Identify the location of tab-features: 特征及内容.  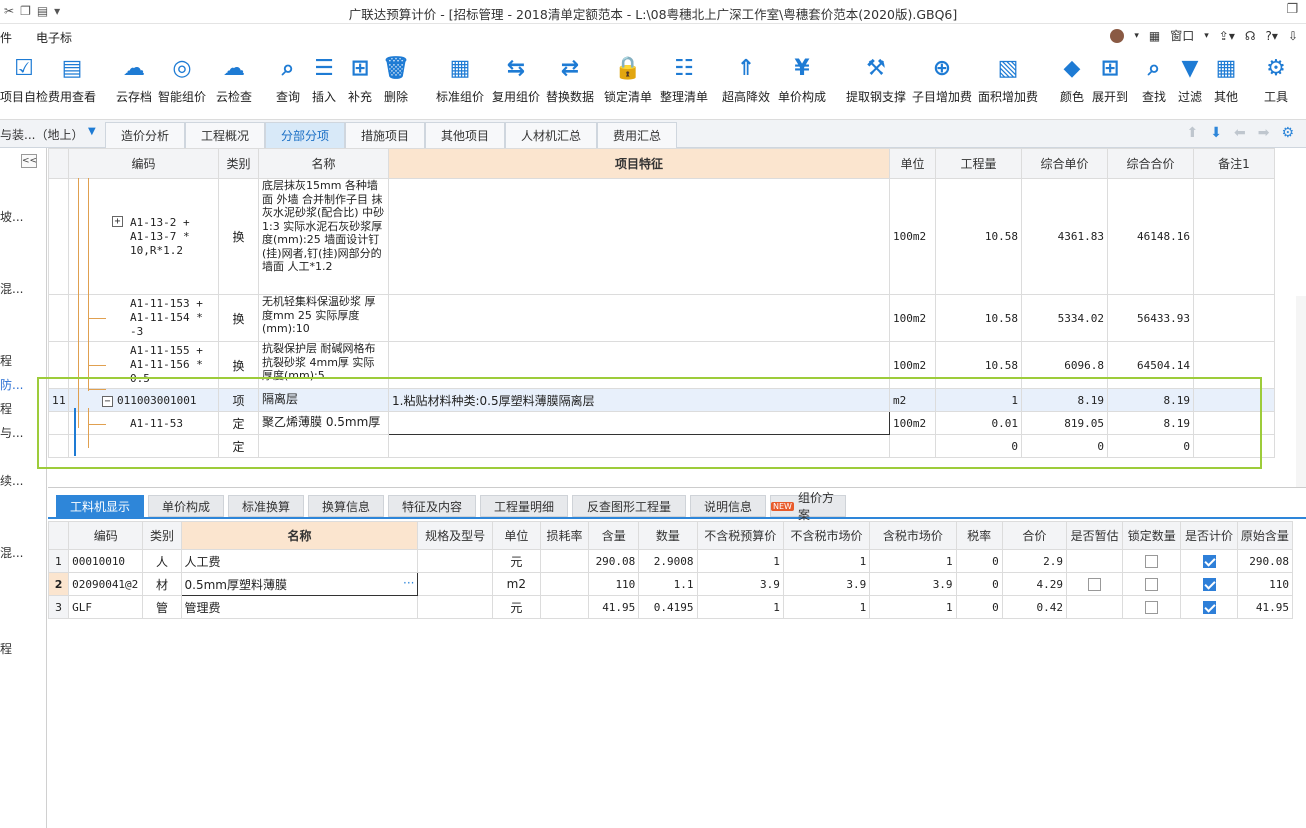
(432, 506).